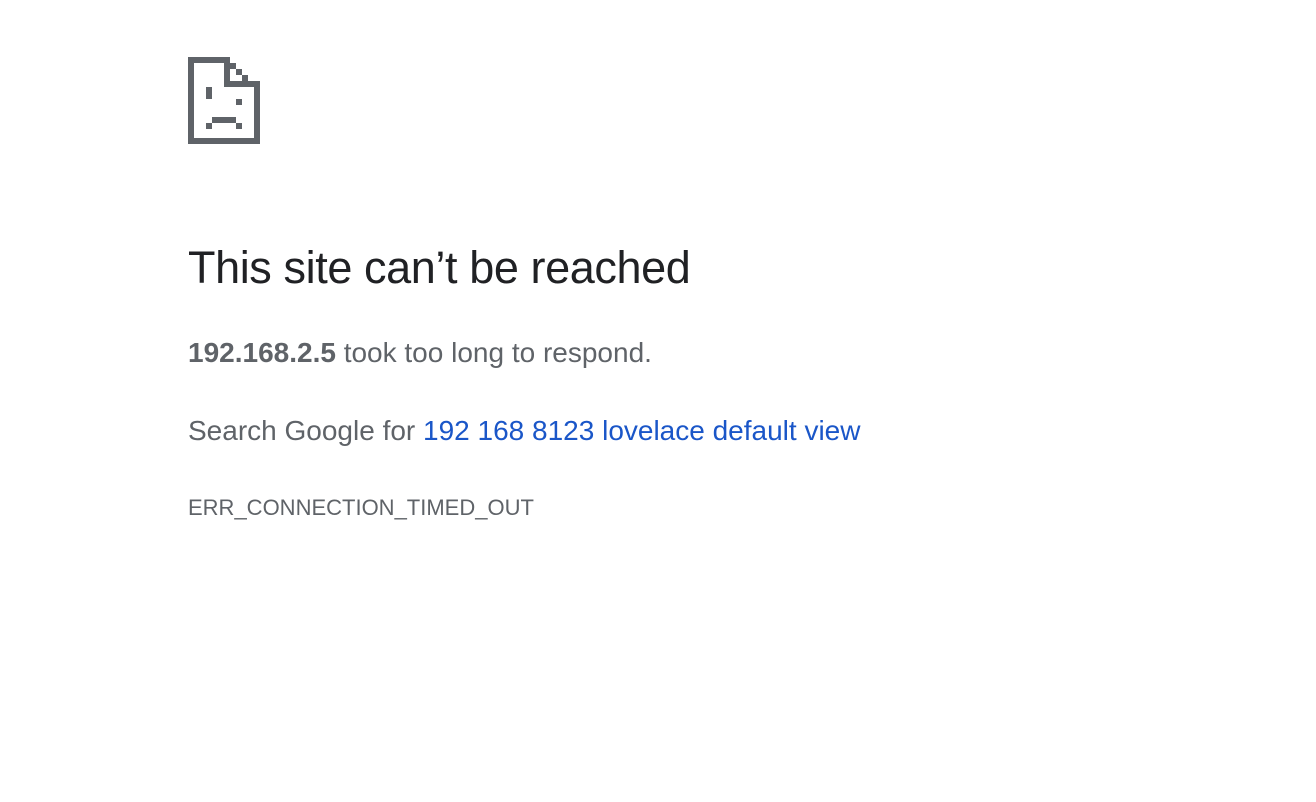  I want to click on error-summary: 192.168.2.5 took too long to respond., so click(420, 353).